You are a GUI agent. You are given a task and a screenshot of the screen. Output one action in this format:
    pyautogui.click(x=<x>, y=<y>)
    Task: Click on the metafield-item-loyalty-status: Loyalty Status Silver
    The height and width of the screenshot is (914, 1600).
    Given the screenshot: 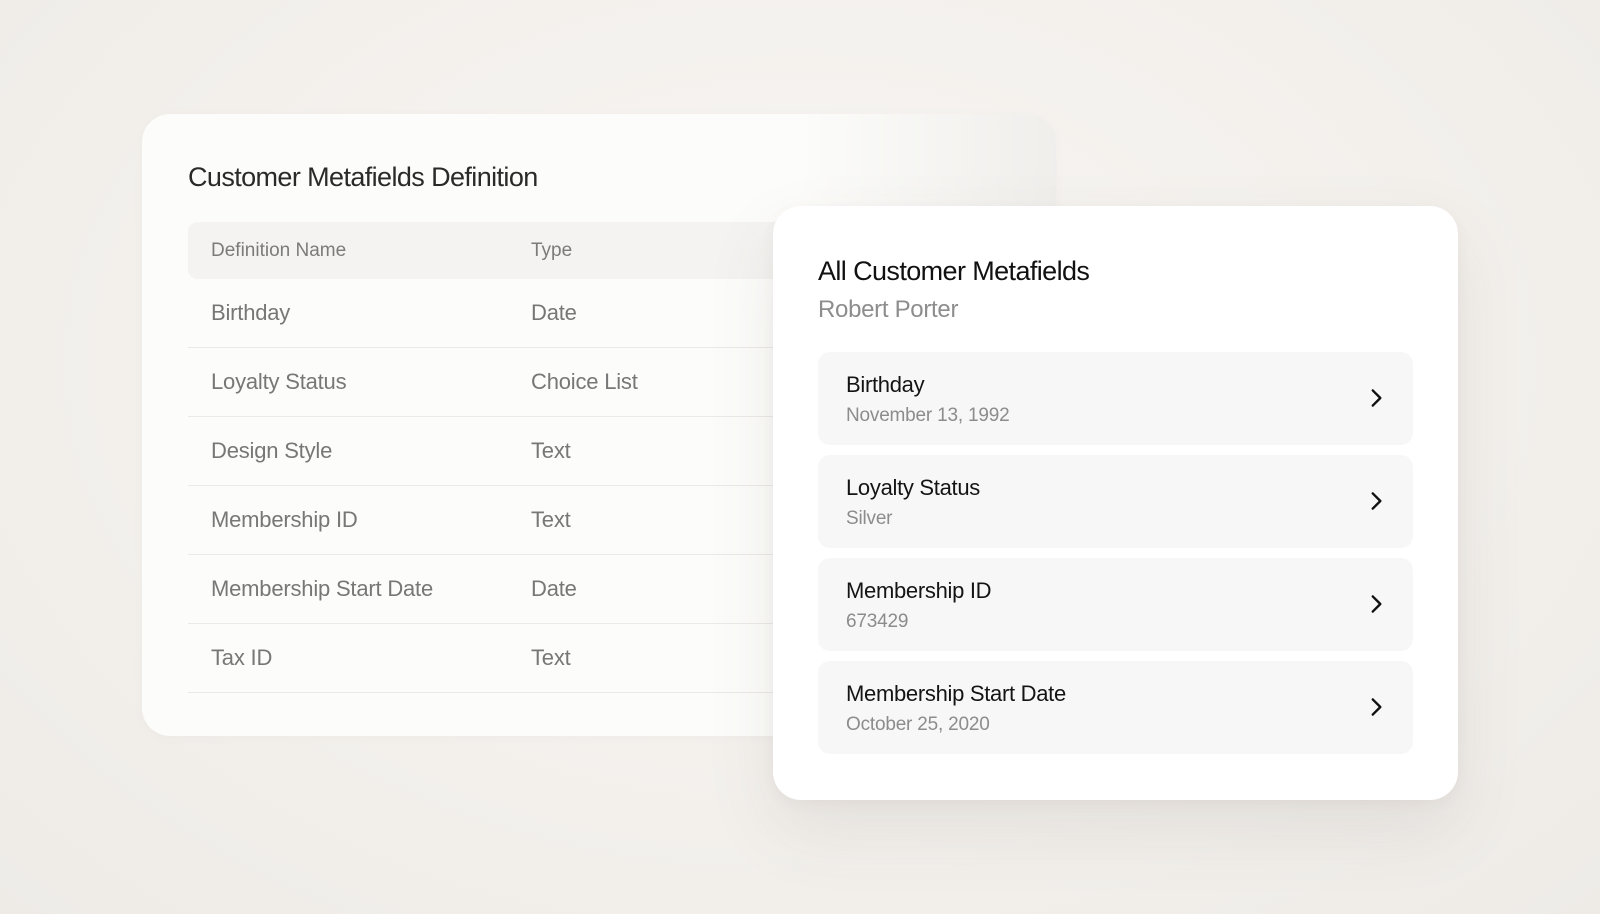 What is the action you would take?
    pyautogui.click(x=1115, y=501)
    